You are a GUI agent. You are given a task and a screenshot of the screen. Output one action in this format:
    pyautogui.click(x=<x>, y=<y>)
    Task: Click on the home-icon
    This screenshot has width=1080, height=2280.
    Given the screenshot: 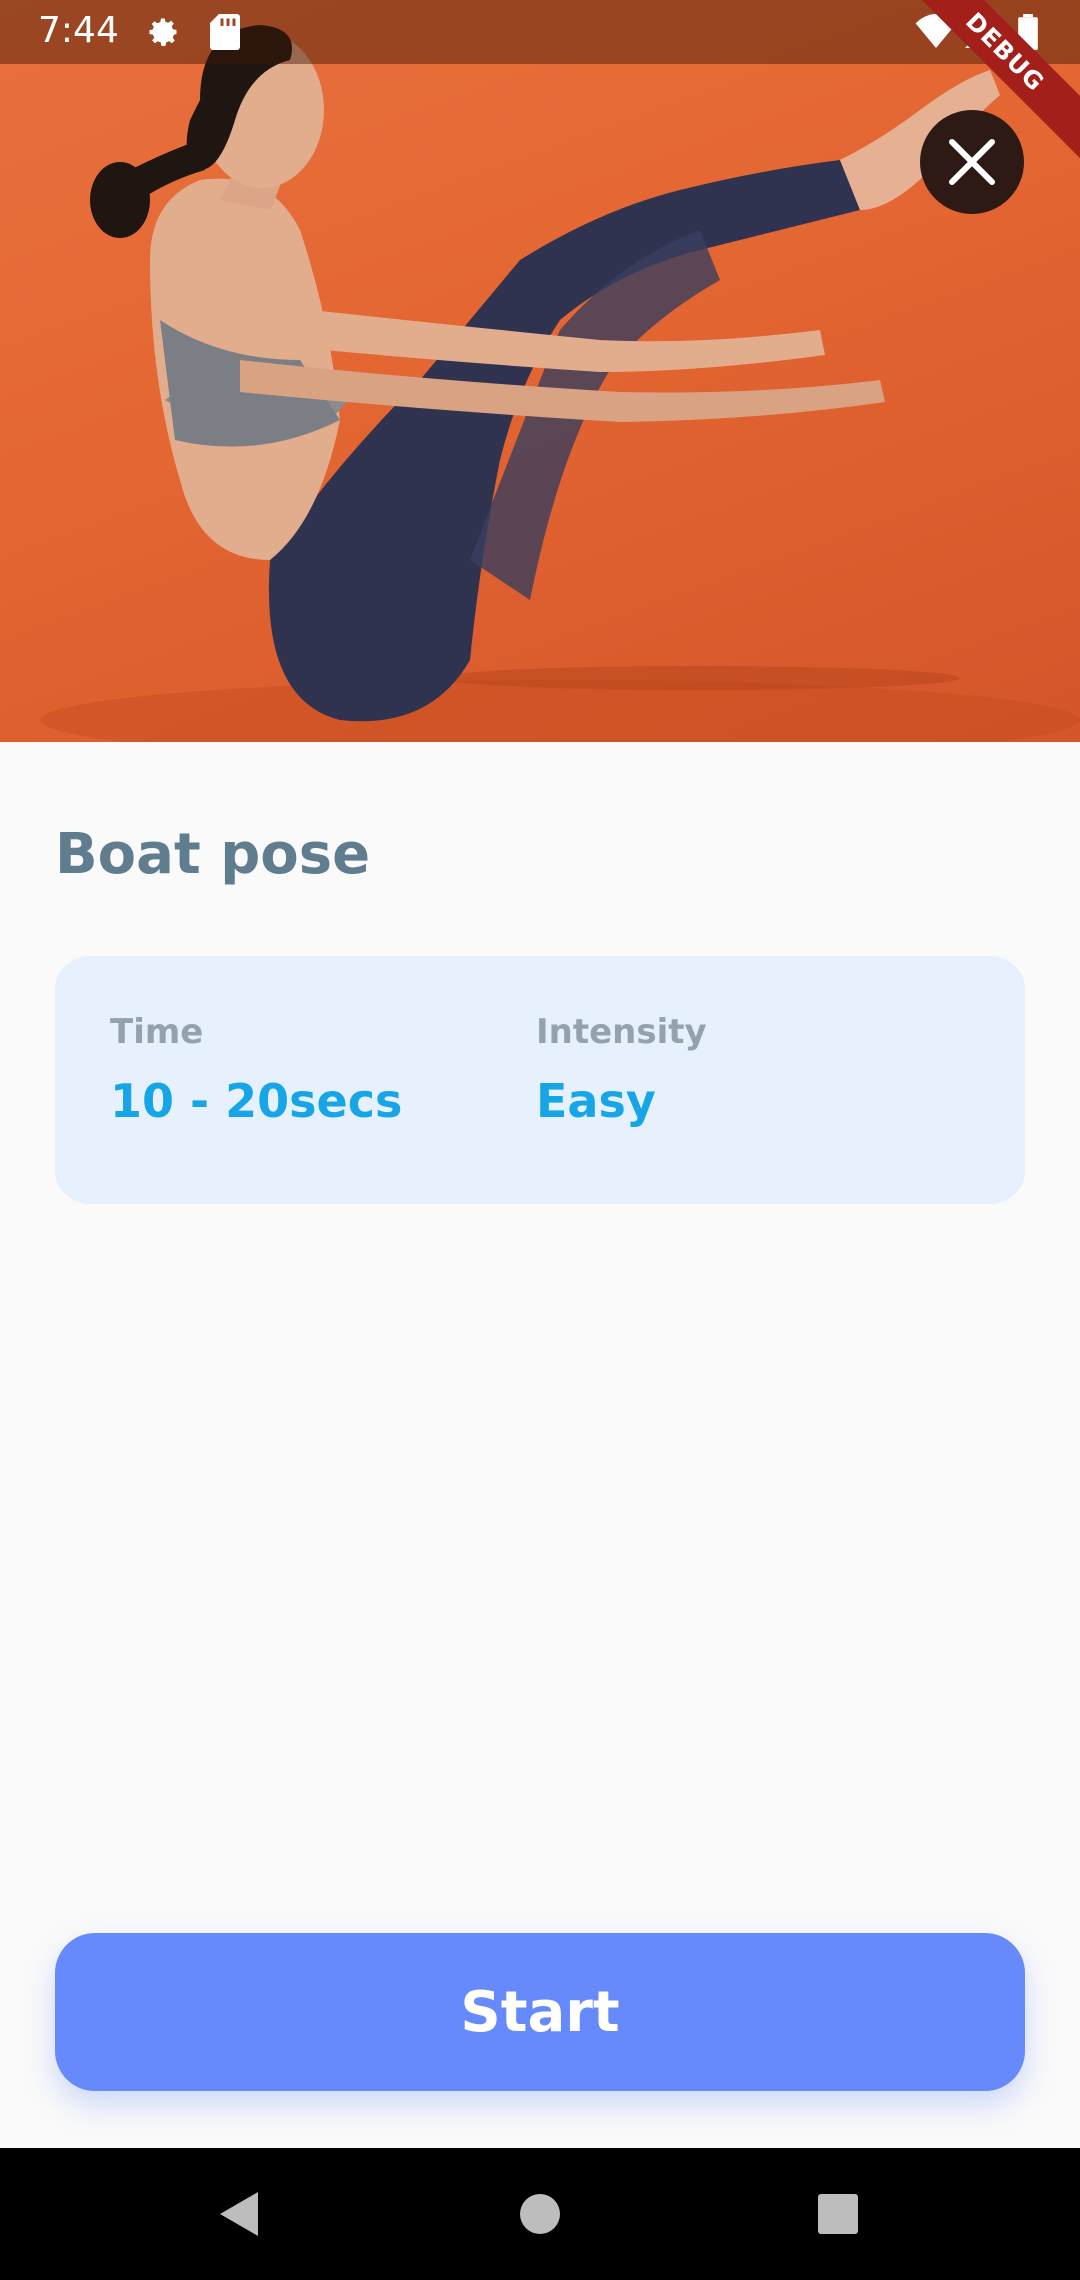 What is the action you would take?
    pyautogui.click(x=540, y=2216)
    